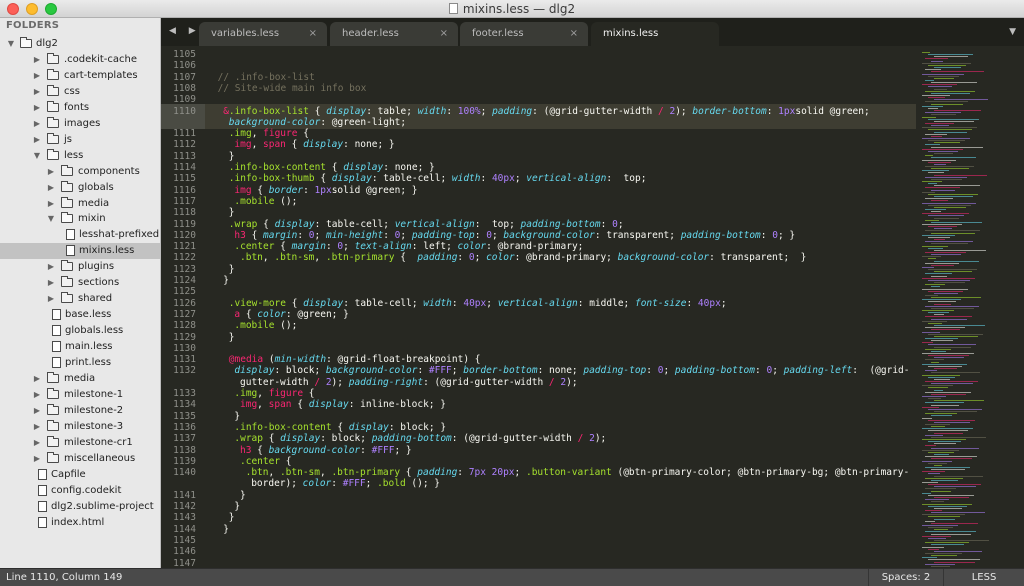 The width and height of the screenshot is (1024, 586). What do you see at coordinates (80, 395) in the screenshot?
I see `folder-item: ▶ milestone-1` at bounding box center [80, 395].